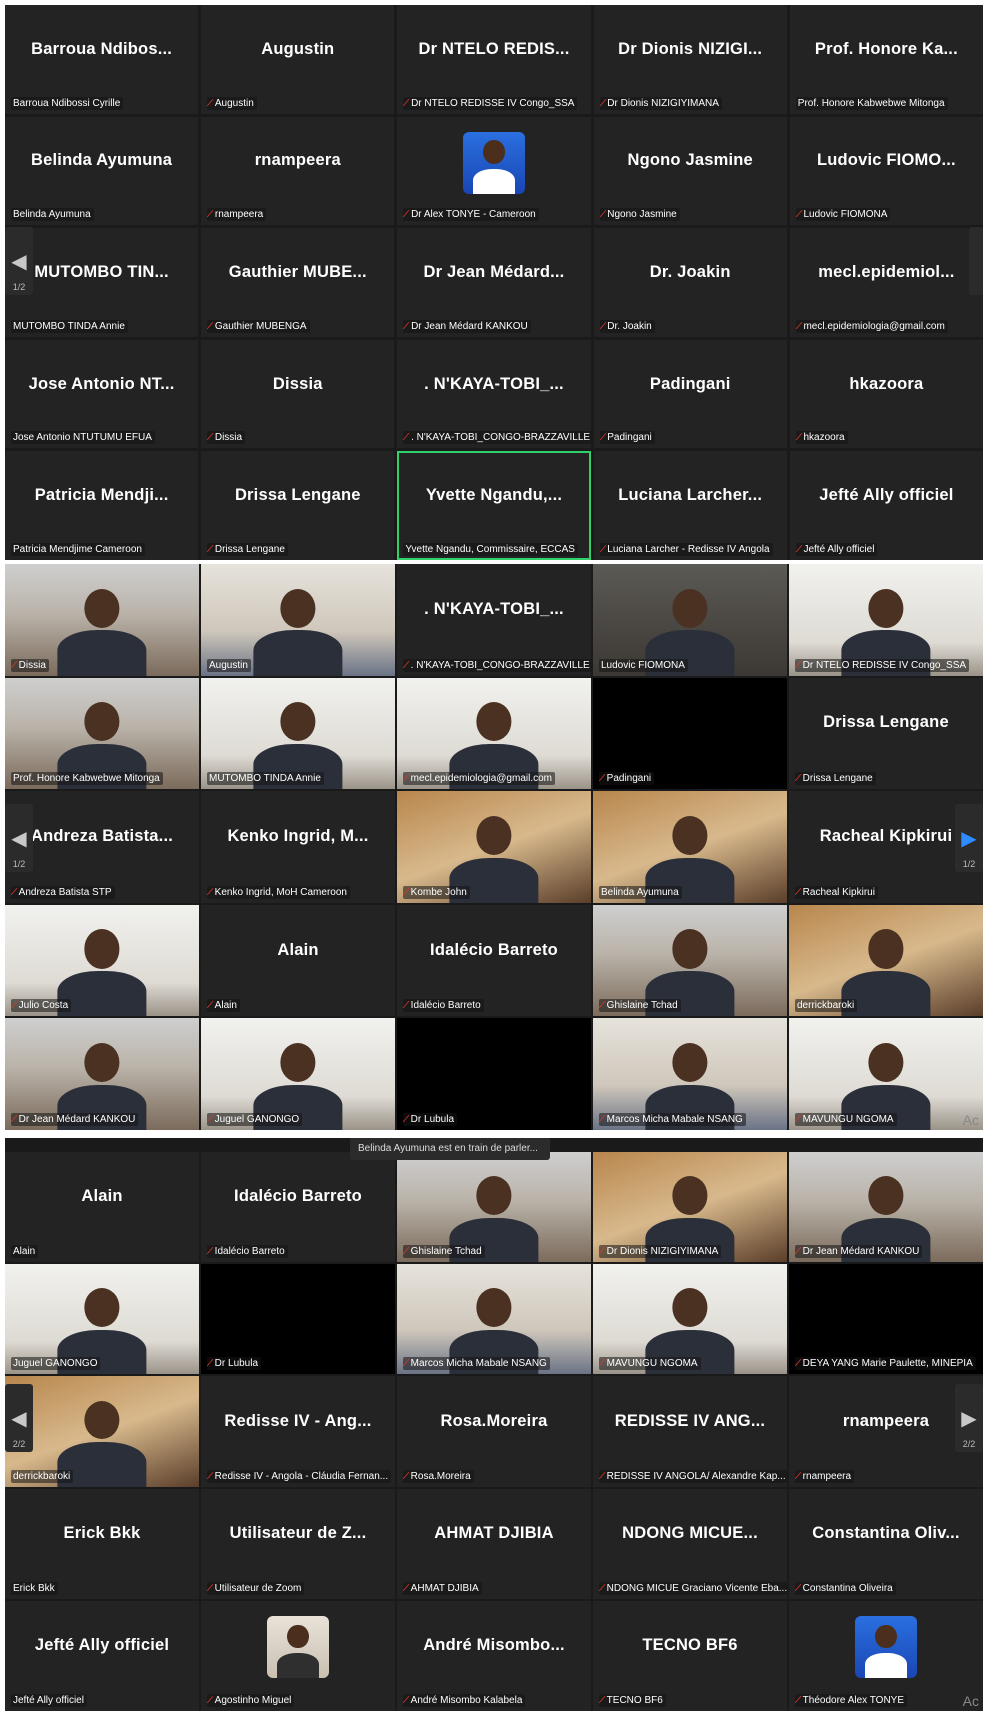 The width and height of the screenshot is (983, 1711). Describe the element at coordinates (430, 1119) in the screenshot. I see `participant-name-label: ∕ Dr Lubula` at that location.